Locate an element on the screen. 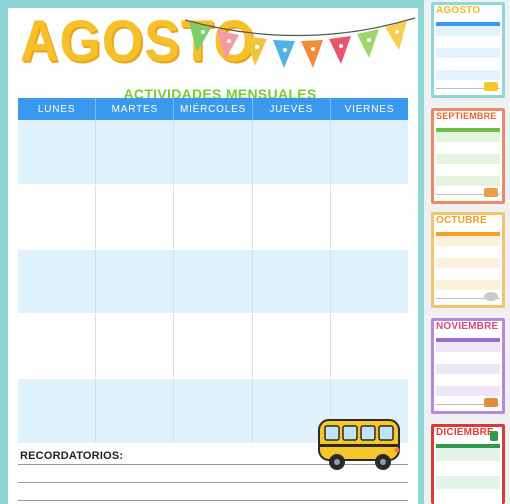 The height and width of the screenshot is (504, 510). thumbnail-diciembre: DICIEMBRE is located at coordinates (468, 464).